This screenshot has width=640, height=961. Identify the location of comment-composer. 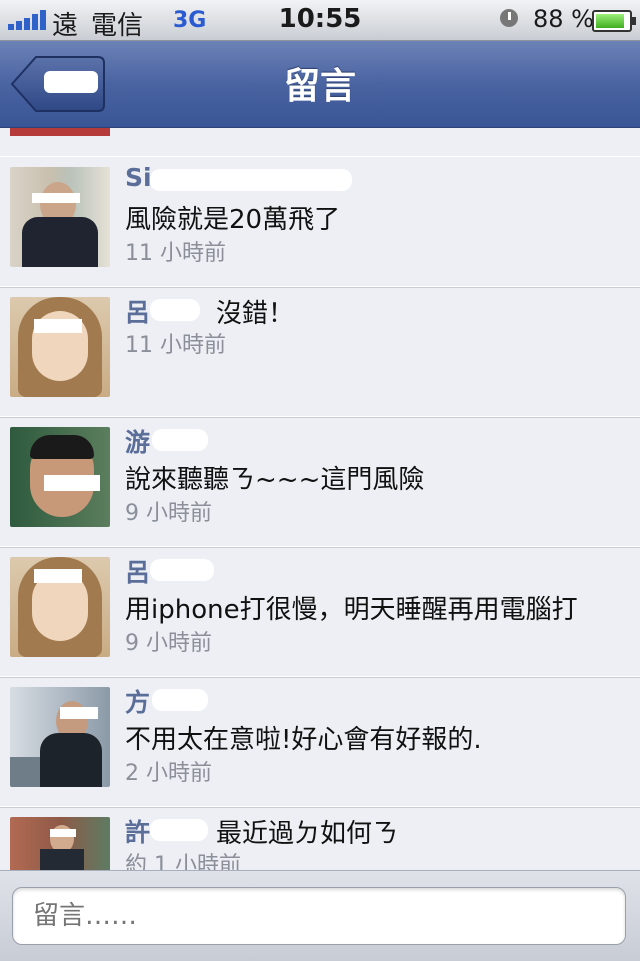
(320, 915).